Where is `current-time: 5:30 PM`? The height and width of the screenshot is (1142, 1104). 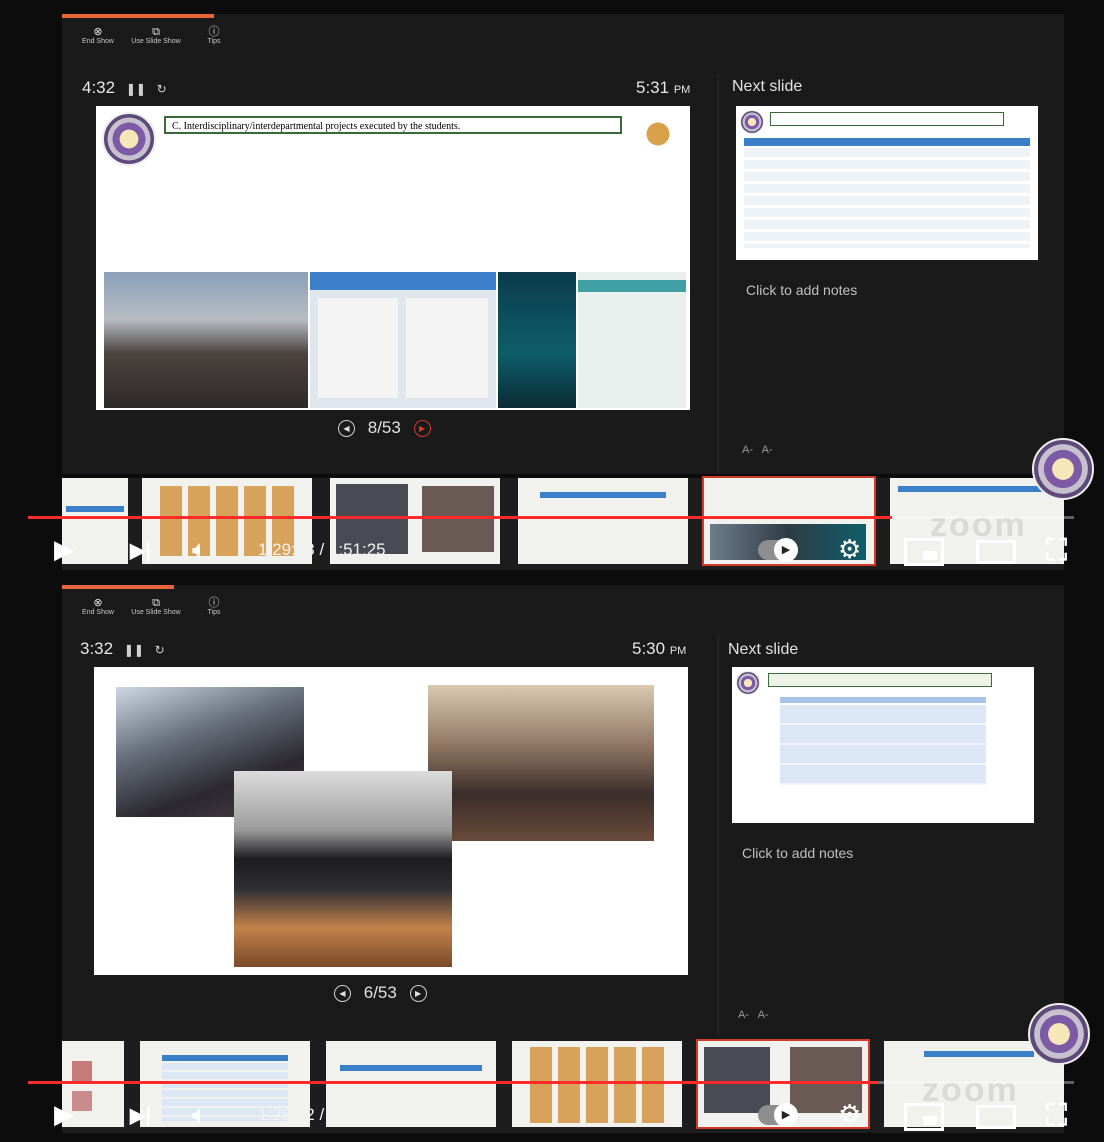 current-time: 5:30 PM is located at coordinates (659, 648).